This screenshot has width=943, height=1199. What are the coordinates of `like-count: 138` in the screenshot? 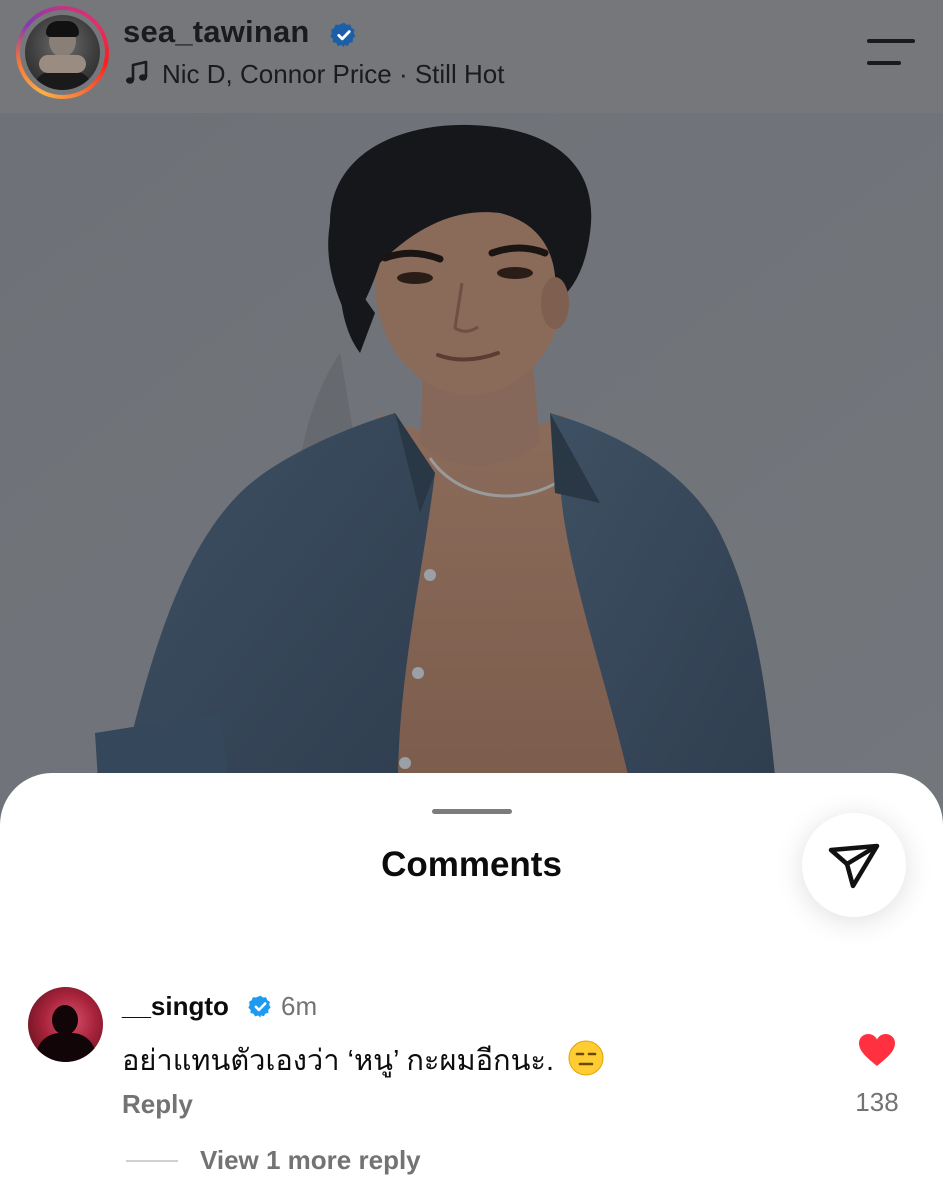 It's located at (877, 1102).